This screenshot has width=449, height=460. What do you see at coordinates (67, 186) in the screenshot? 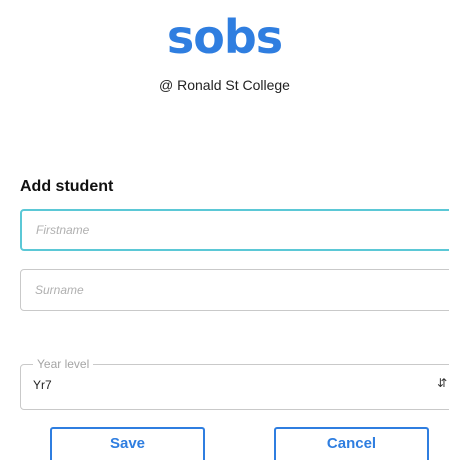
I see `form-title: Add student` at bounding box center [67, 186].